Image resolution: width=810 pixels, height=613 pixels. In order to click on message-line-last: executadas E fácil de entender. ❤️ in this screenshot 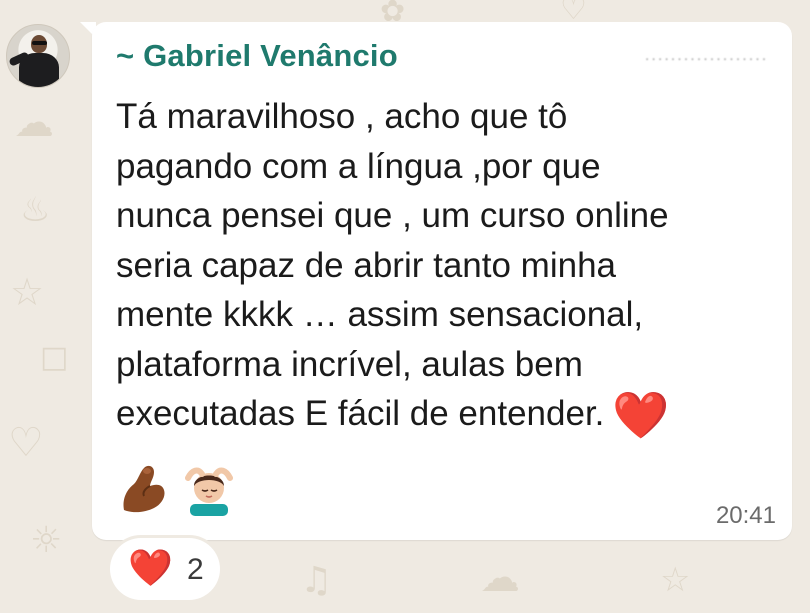, I will do `click(446, 415)`.